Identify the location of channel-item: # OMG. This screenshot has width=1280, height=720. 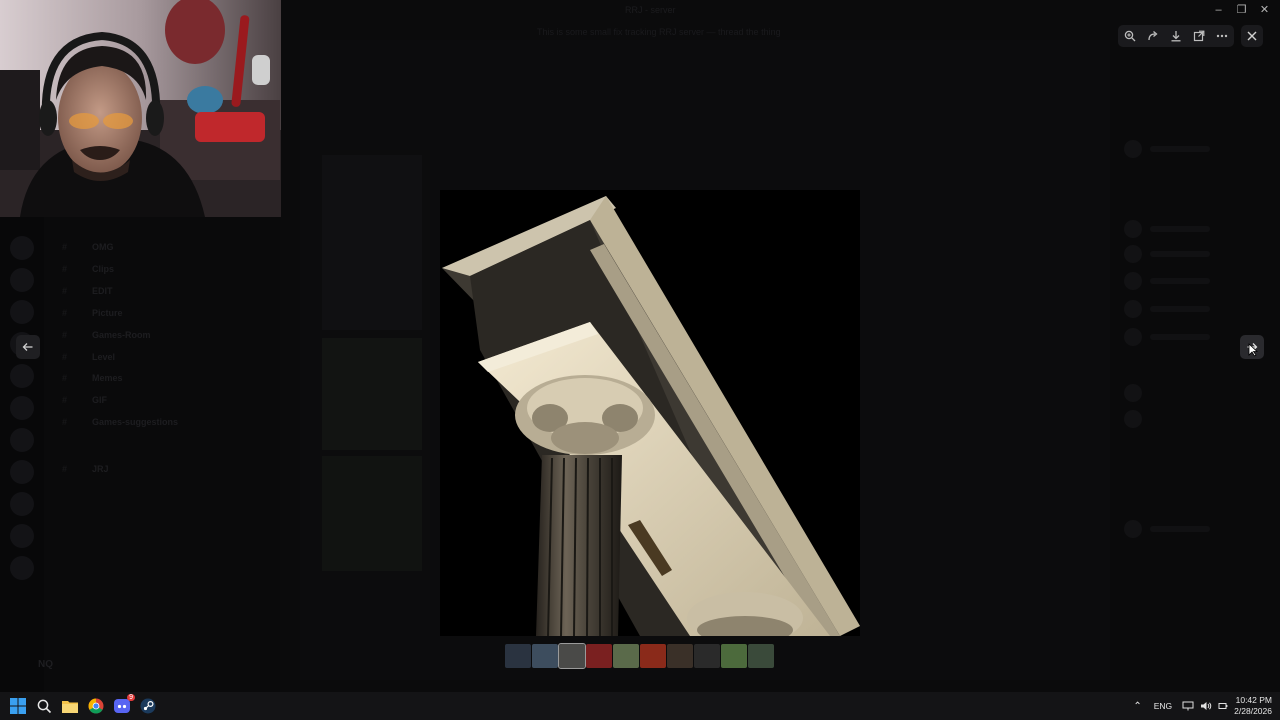
(88, 247).